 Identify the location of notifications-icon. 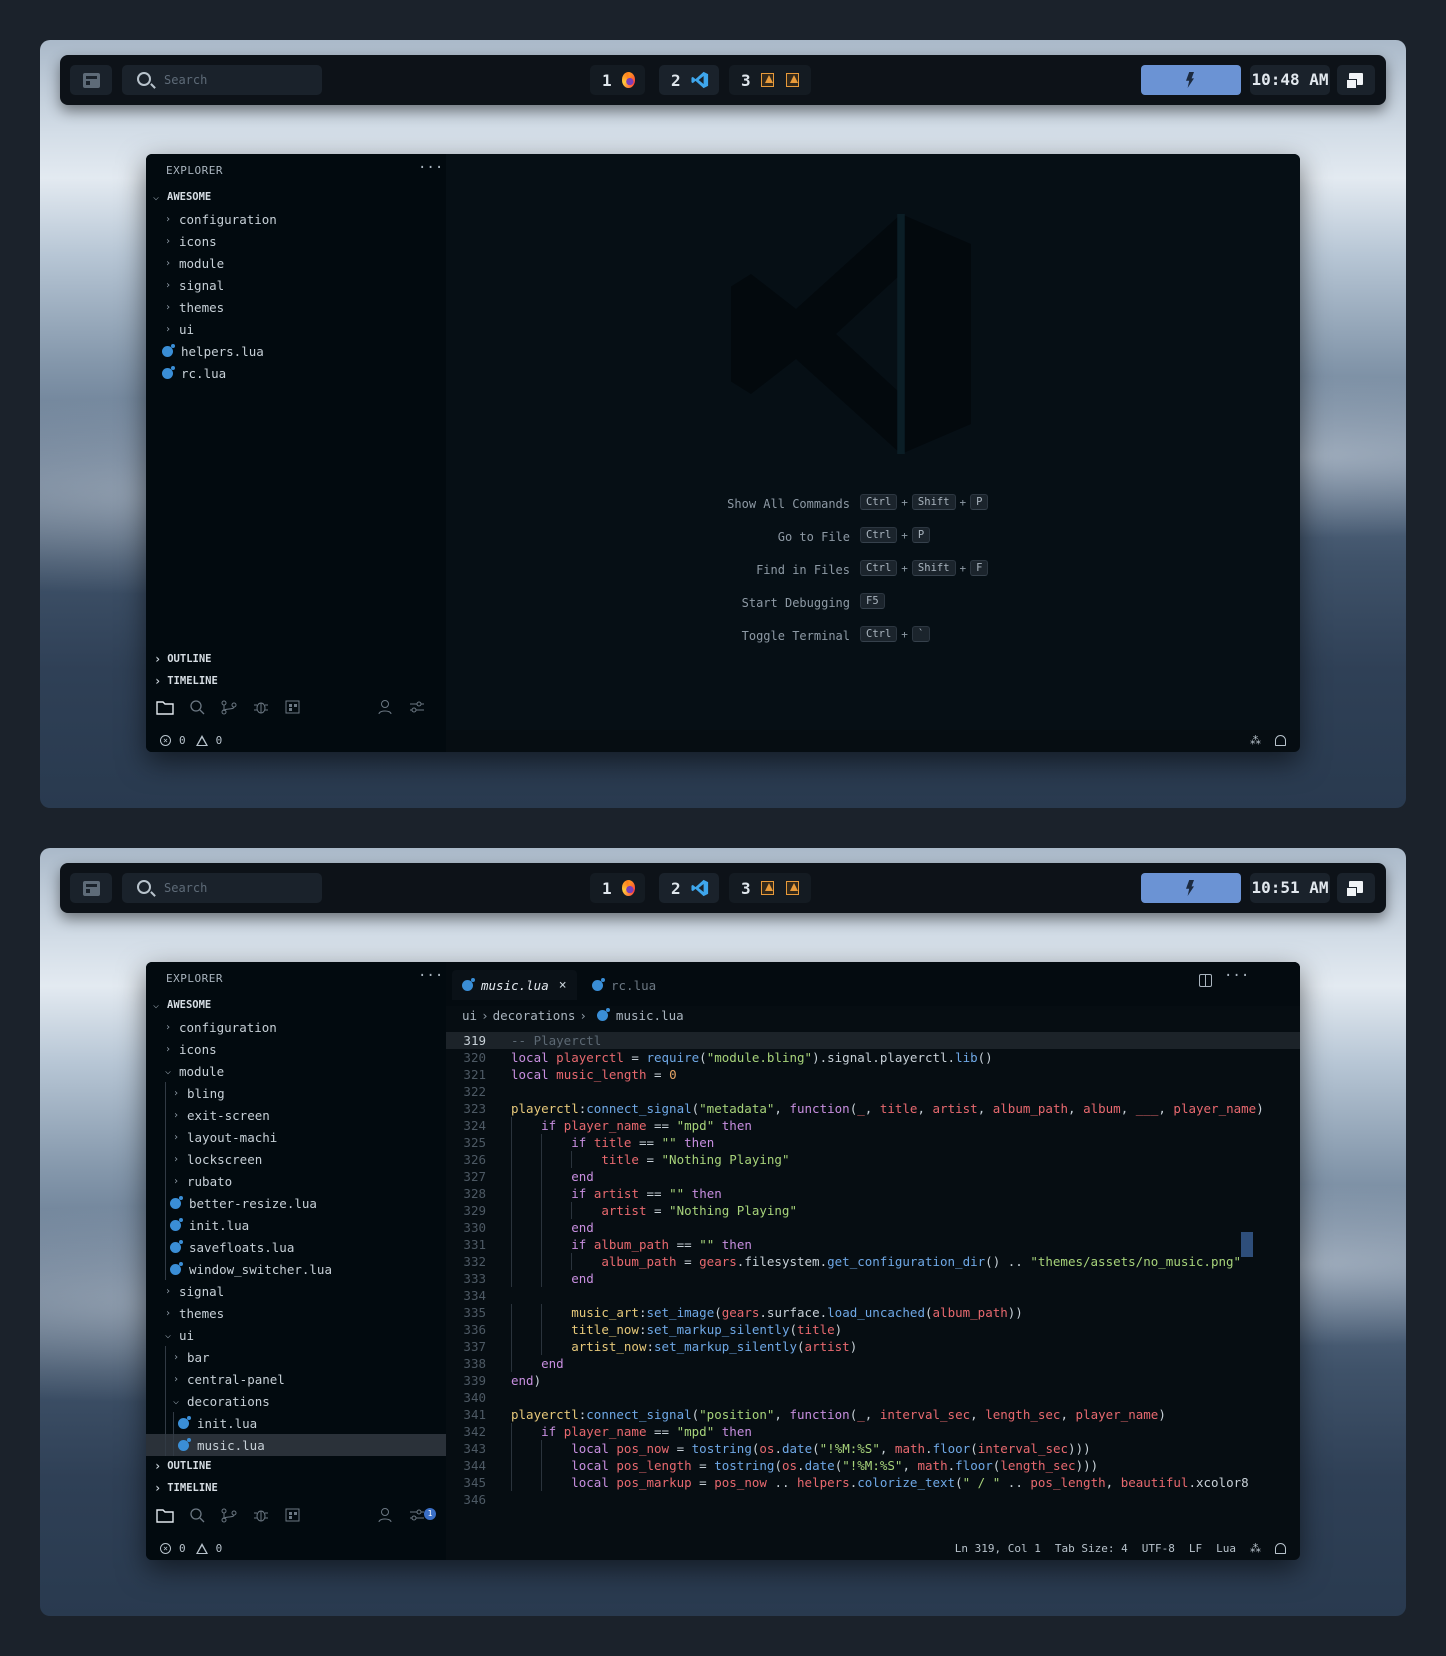
(1280, 740).